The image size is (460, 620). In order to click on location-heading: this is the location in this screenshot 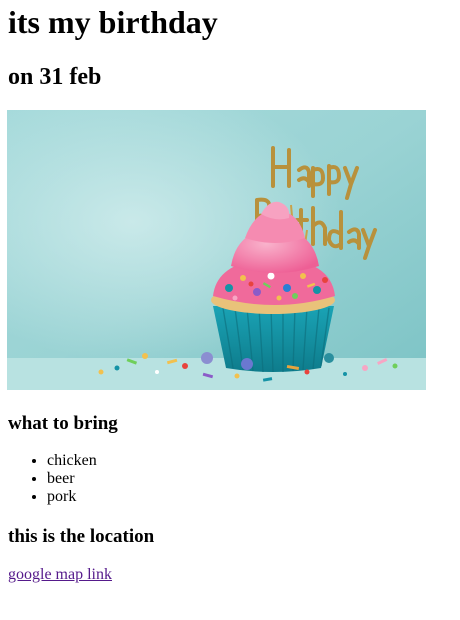, I will do `click(81, 536)`.